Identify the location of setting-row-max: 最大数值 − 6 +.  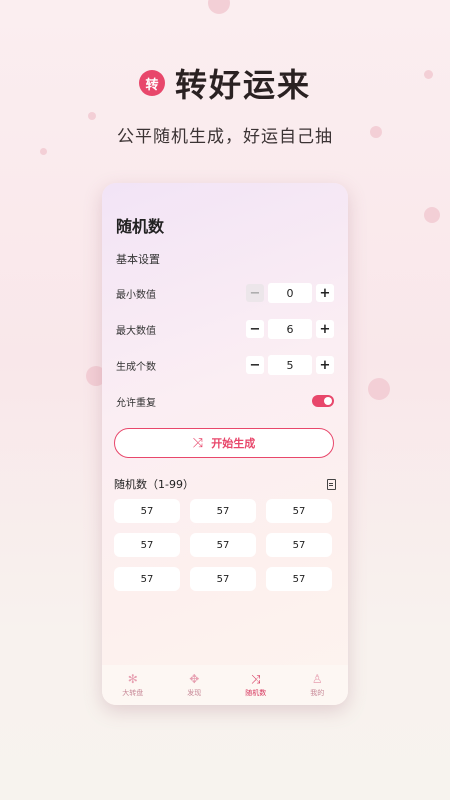
(225, 329).